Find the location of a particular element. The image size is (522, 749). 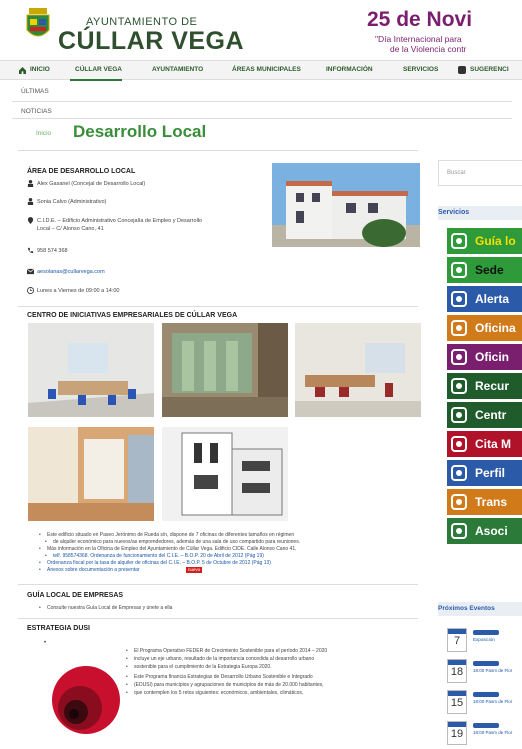

event-item: 19 18:00 Pasm de Flor is located at coordinates (484, 735).